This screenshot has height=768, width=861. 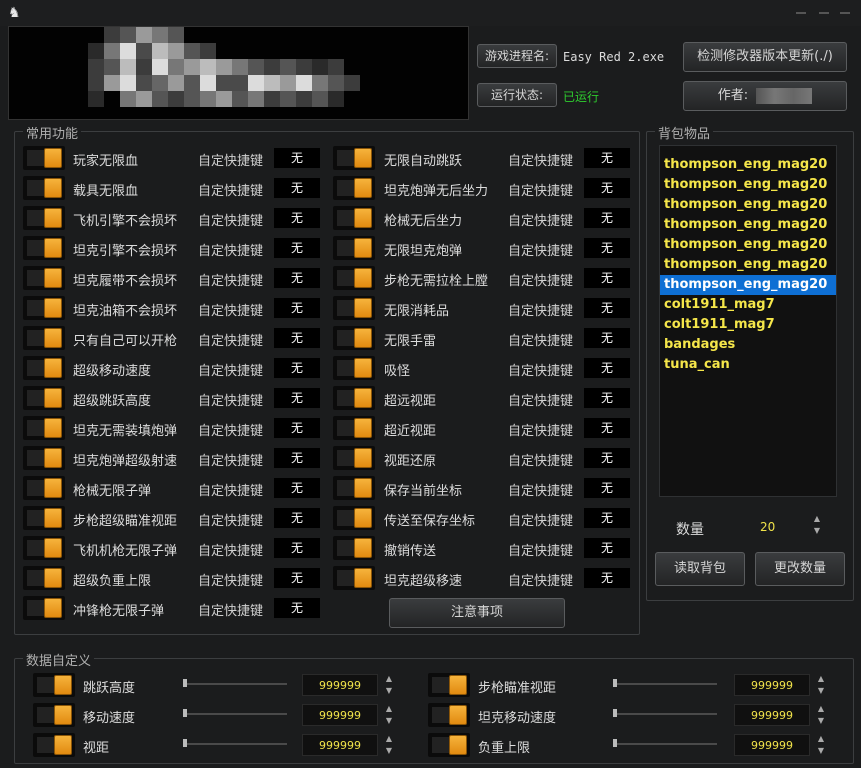 I want to click on inventory-list-item: colt1911_mag7, so click(x=748, y=305).